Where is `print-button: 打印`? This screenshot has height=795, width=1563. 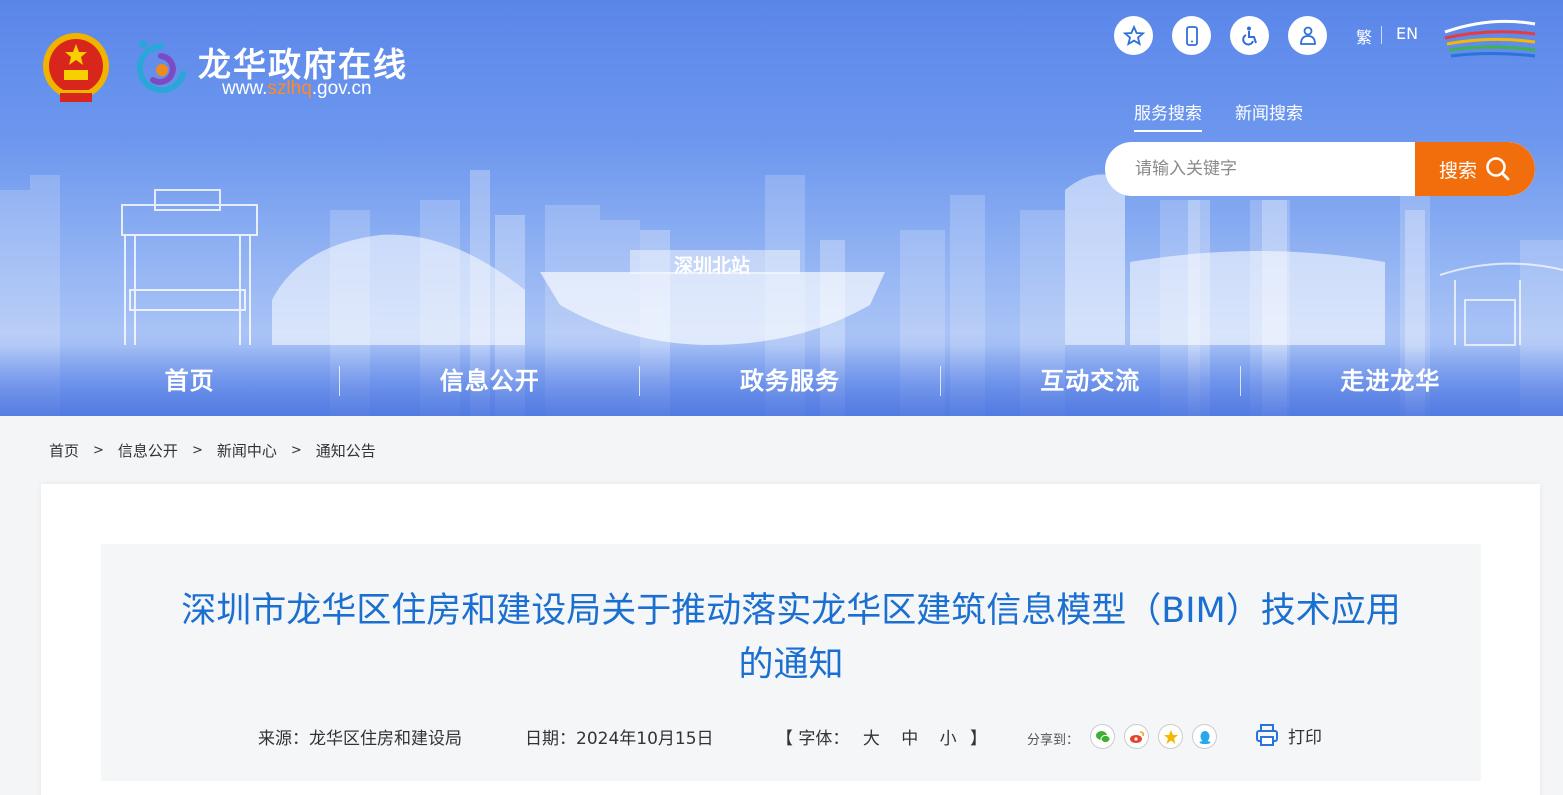
print-button: 打印 is located at coordinates (1288, 735).